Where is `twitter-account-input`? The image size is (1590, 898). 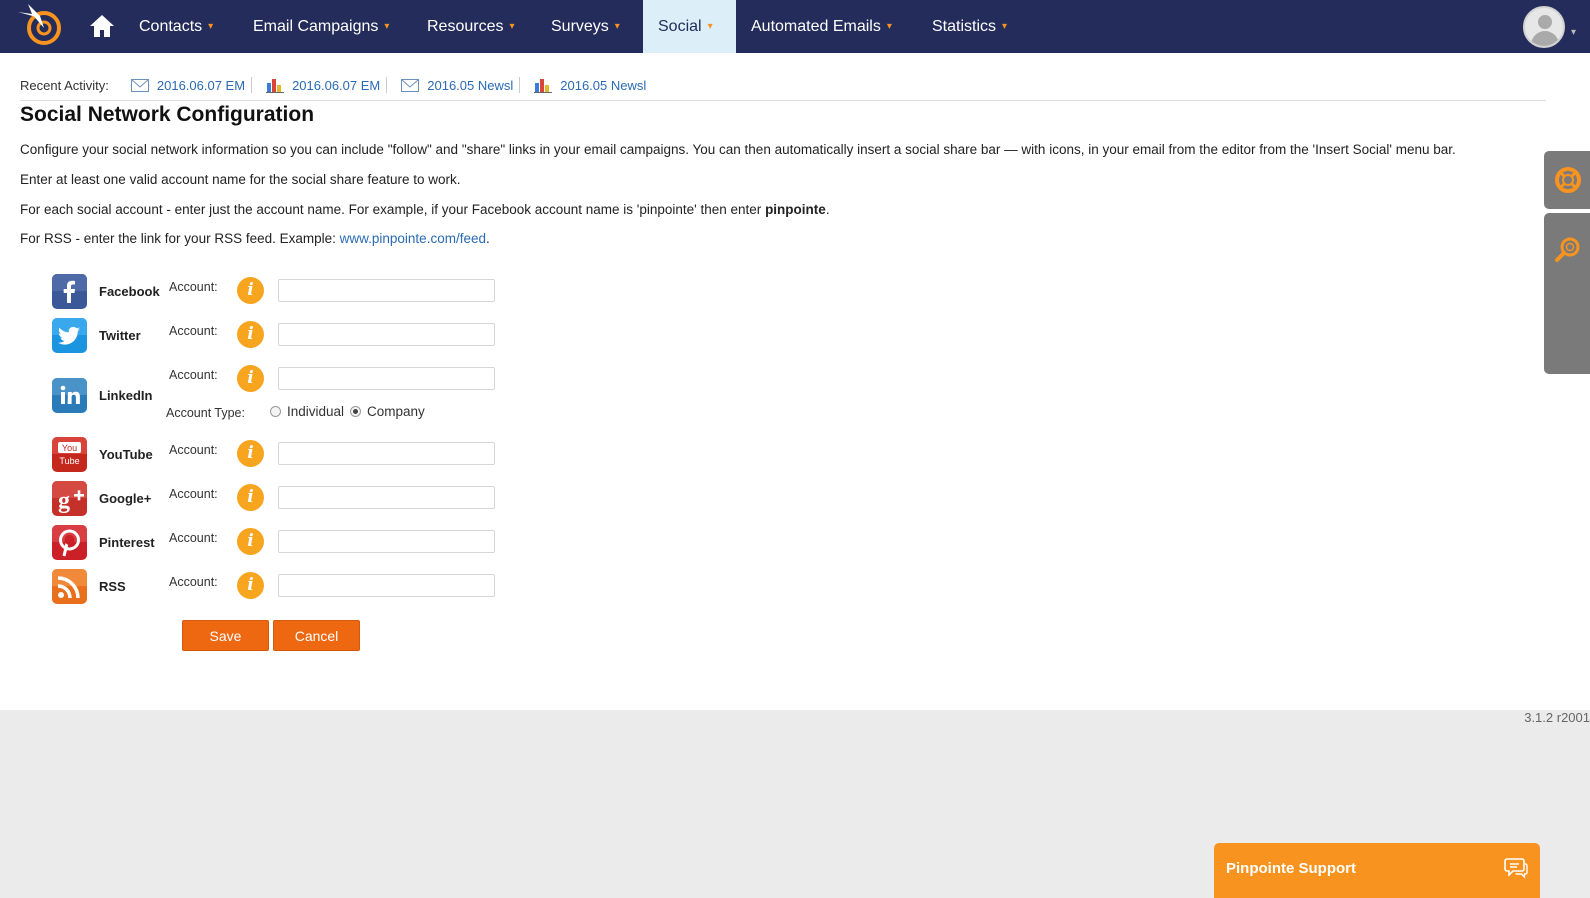 twitter-account-input is located at coordinates (386, 334).